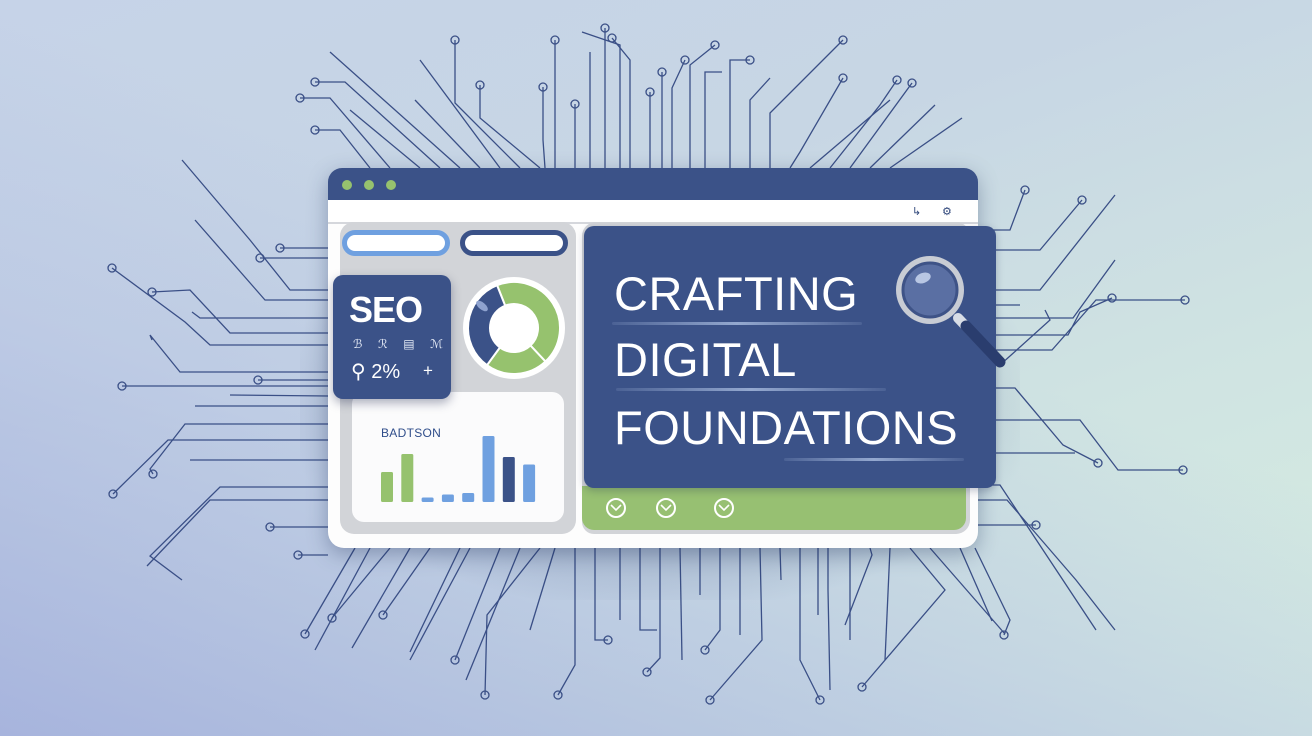 Image resolution: width=1312 pixels, height=736 pixels. What do you see at coordinates (396, 243) in the screenshot?
I see `search-pill-light` at bounding box center [396, 243].